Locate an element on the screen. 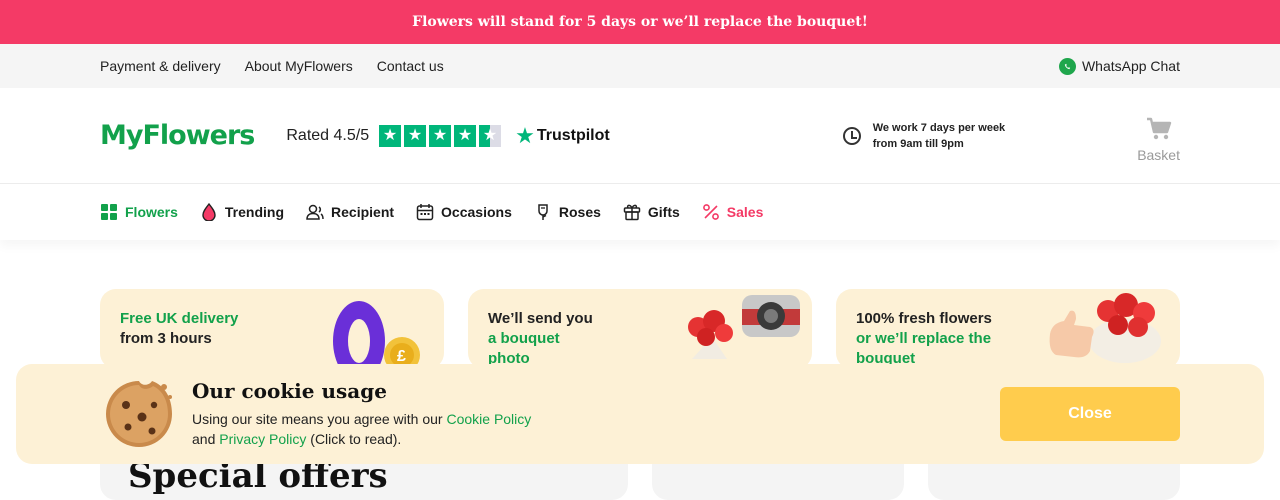  category-label: Trending is located at coordinates (254, 212).